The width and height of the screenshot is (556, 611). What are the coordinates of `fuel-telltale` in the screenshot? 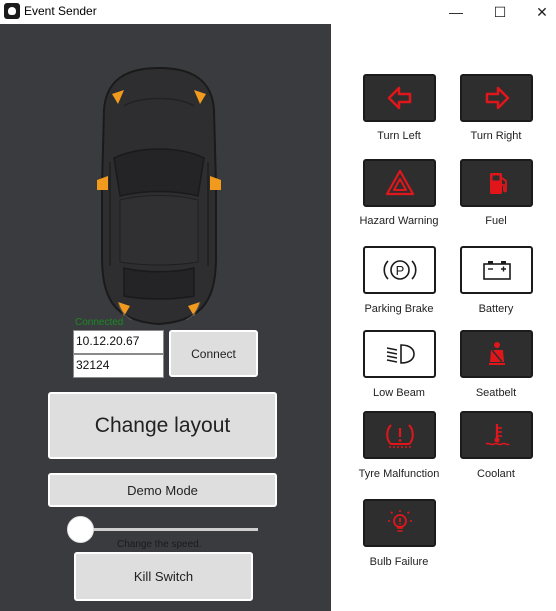 It's located at (496, 183).